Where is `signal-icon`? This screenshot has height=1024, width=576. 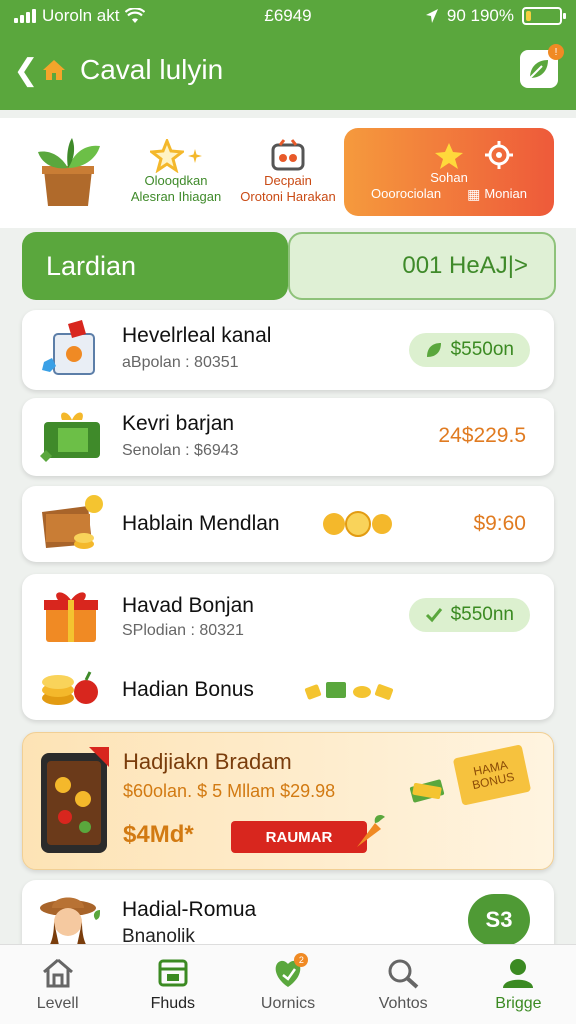 signal-icon is located at coordinates (25, 16).